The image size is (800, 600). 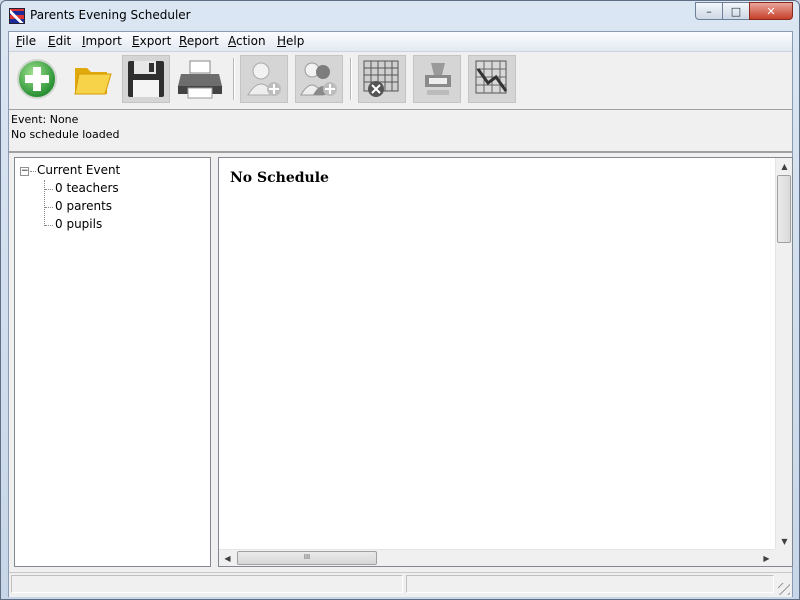 What do you see at coordinates (17, 16) in the screenshot?
I see `app-icon` at bounding box center [17, 16].